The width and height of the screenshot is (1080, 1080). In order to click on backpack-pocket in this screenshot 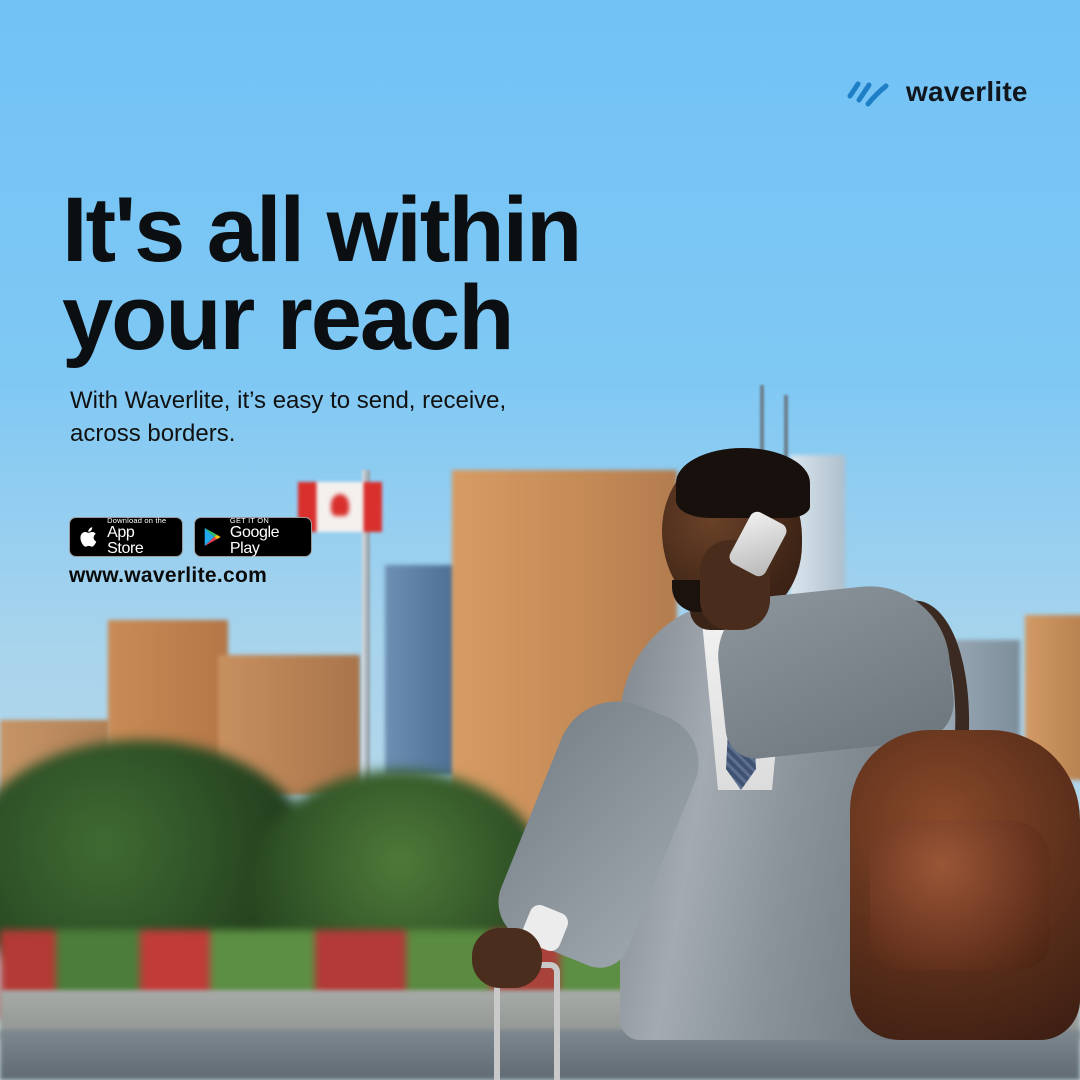, I will do `click(960, 895)`.